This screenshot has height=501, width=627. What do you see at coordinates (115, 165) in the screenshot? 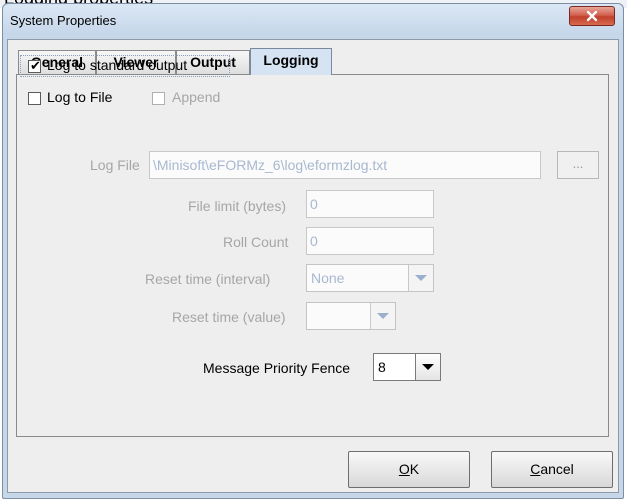
I see `log-file-label: Log File` at bounding box center [115, 165].